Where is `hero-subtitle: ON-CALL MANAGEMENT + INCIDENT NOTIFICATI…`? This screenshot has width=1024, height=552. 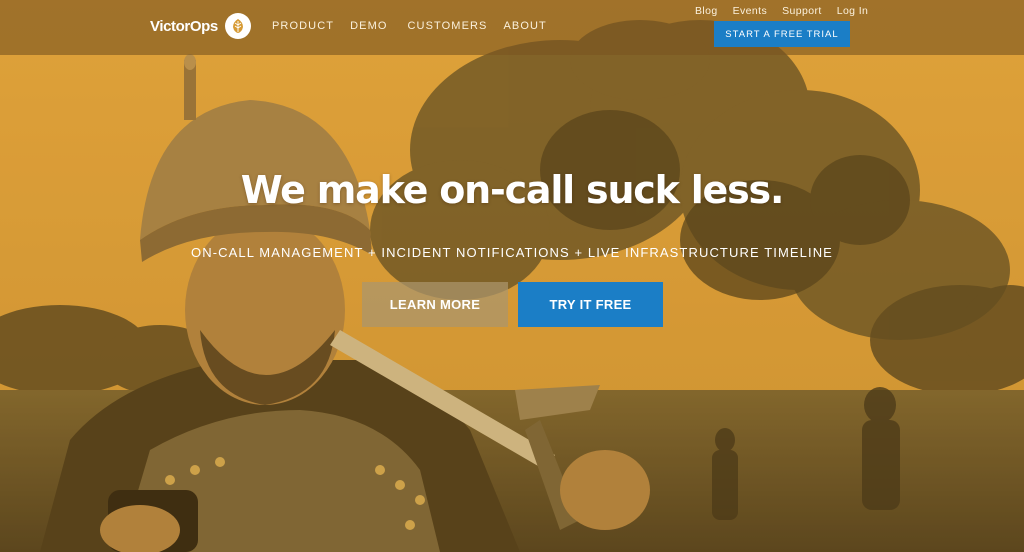
hero-subtitle: ON-CALL MANAGEMENT + INCIDENT NOTIFICATI… is located at coordinates (512, 252).